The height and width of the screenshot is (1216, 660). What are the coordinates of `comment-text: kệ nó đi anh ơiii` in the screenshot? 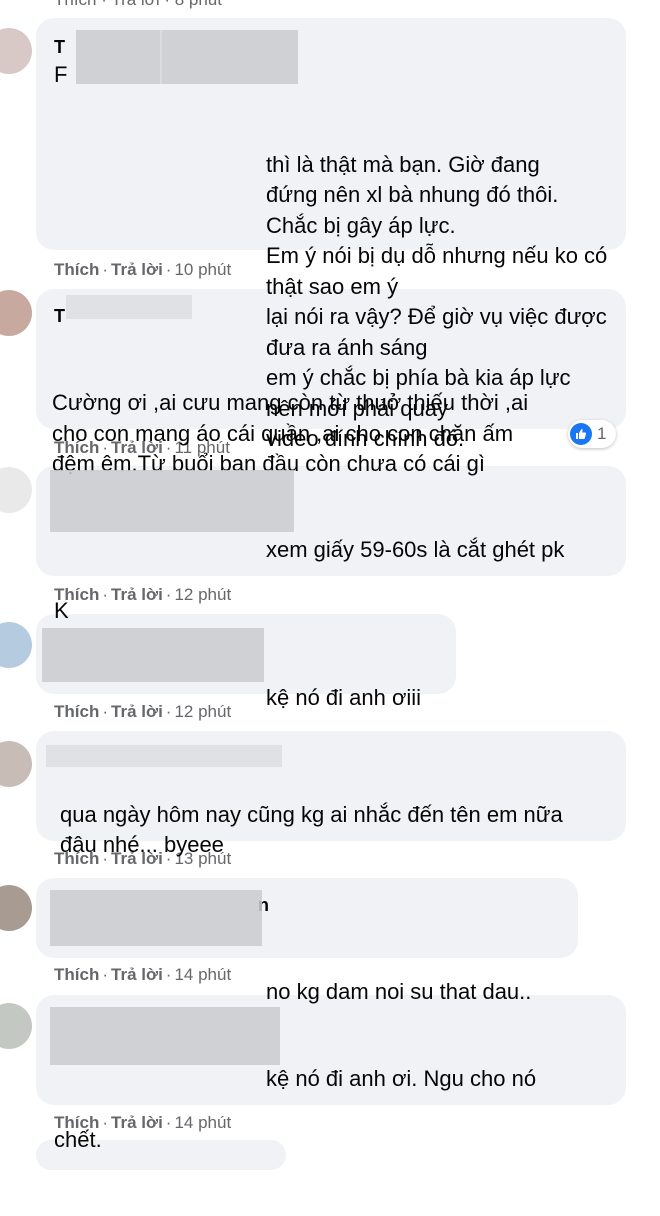 It's located at (344, 697).